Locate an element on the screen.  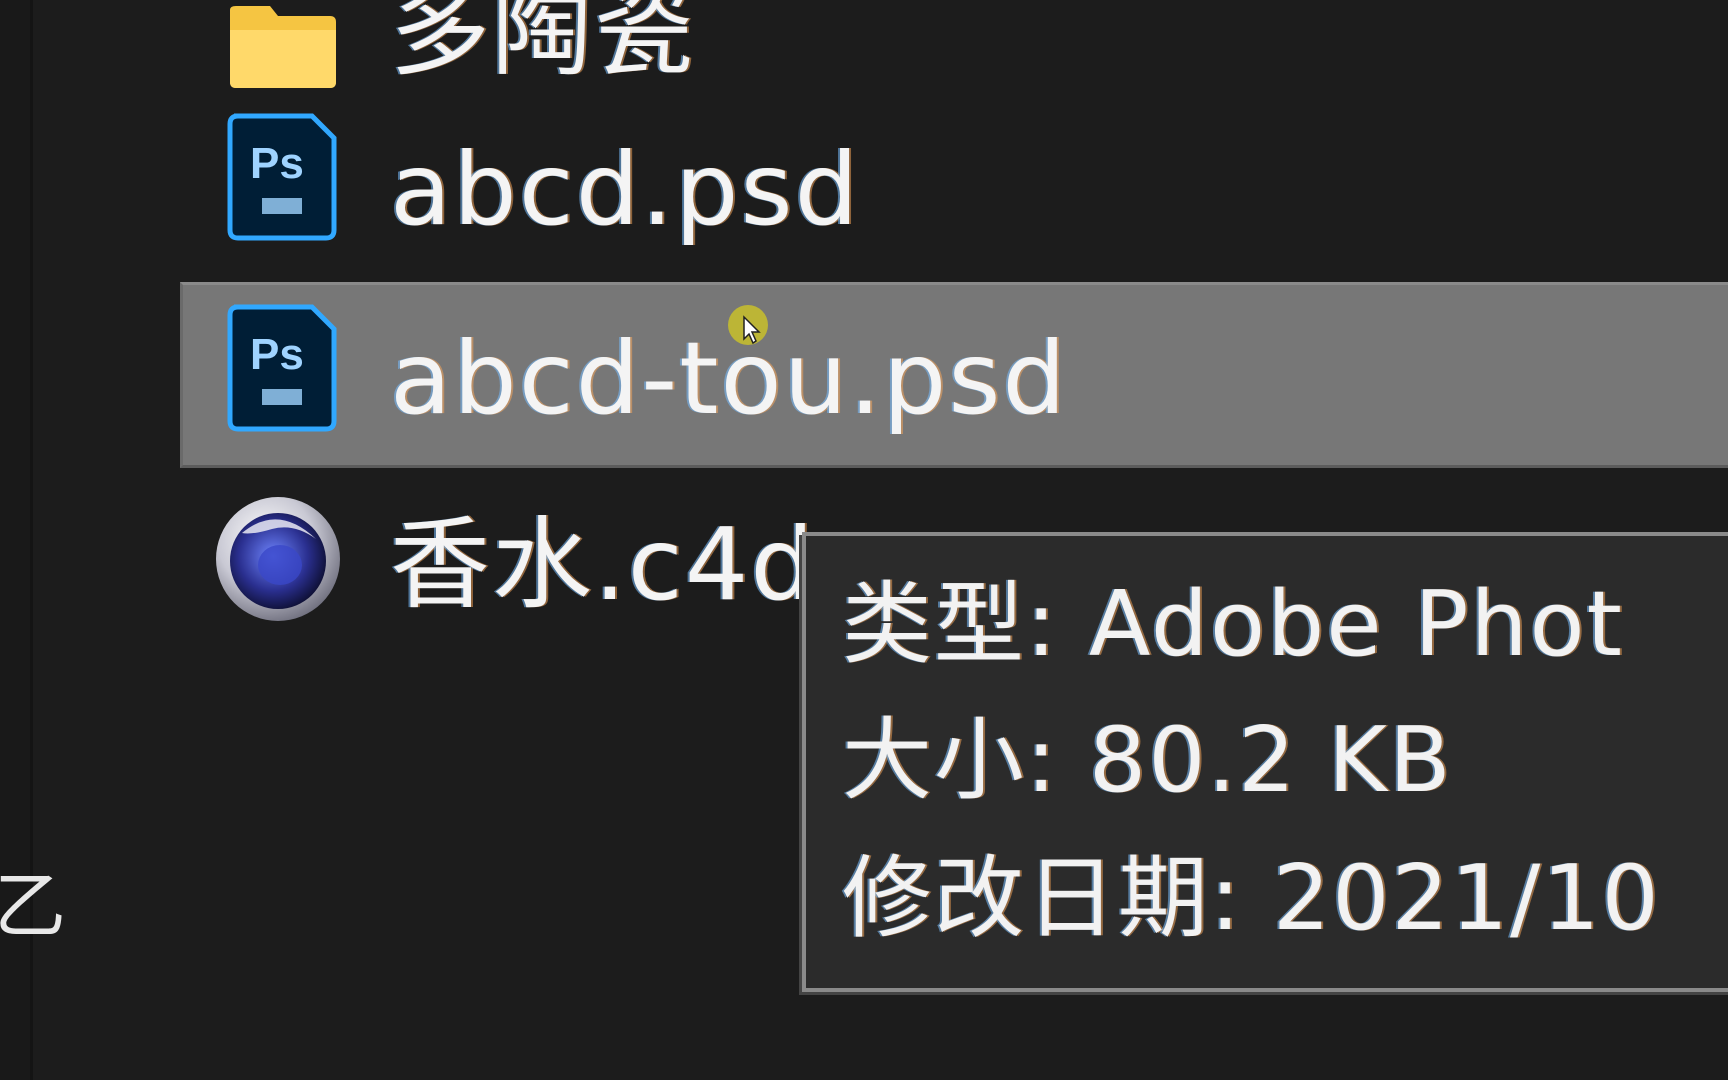
navigation-pane: 乙 is located at coordinates (33, 540).